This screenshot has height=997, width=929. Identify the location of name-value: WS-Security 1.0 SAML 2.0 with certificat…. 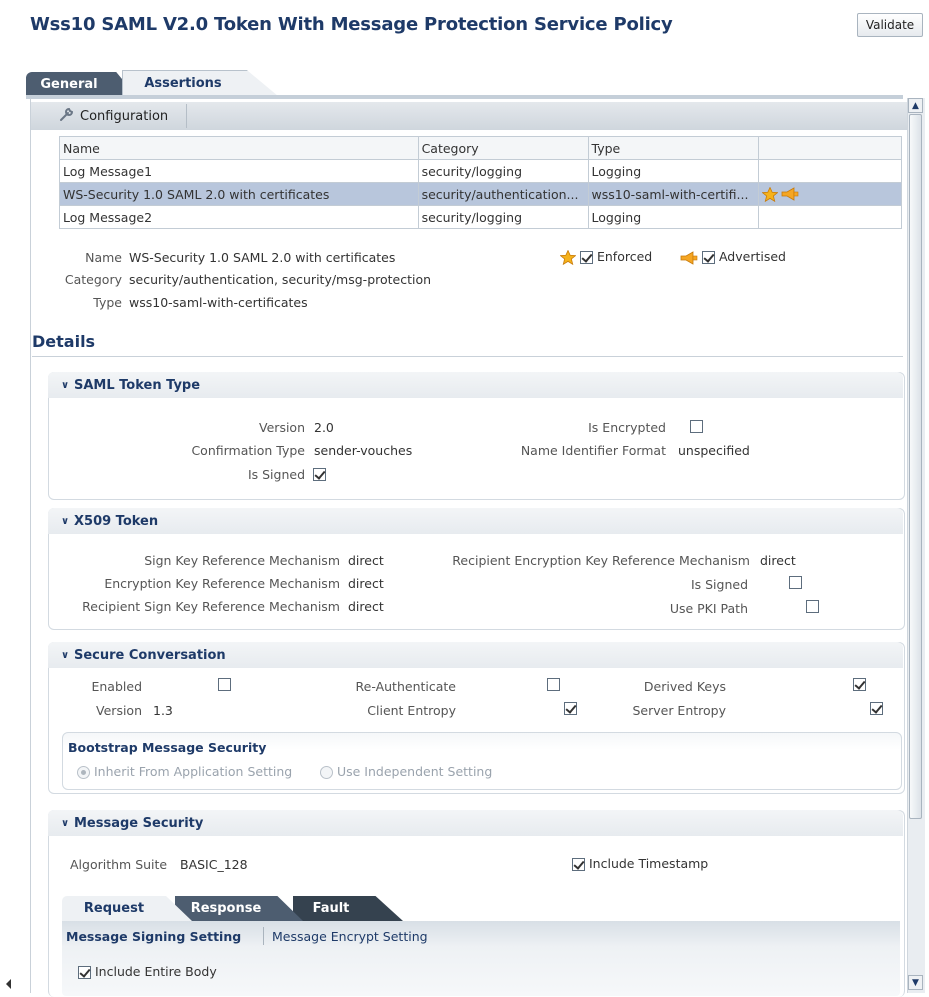
(262, 257).